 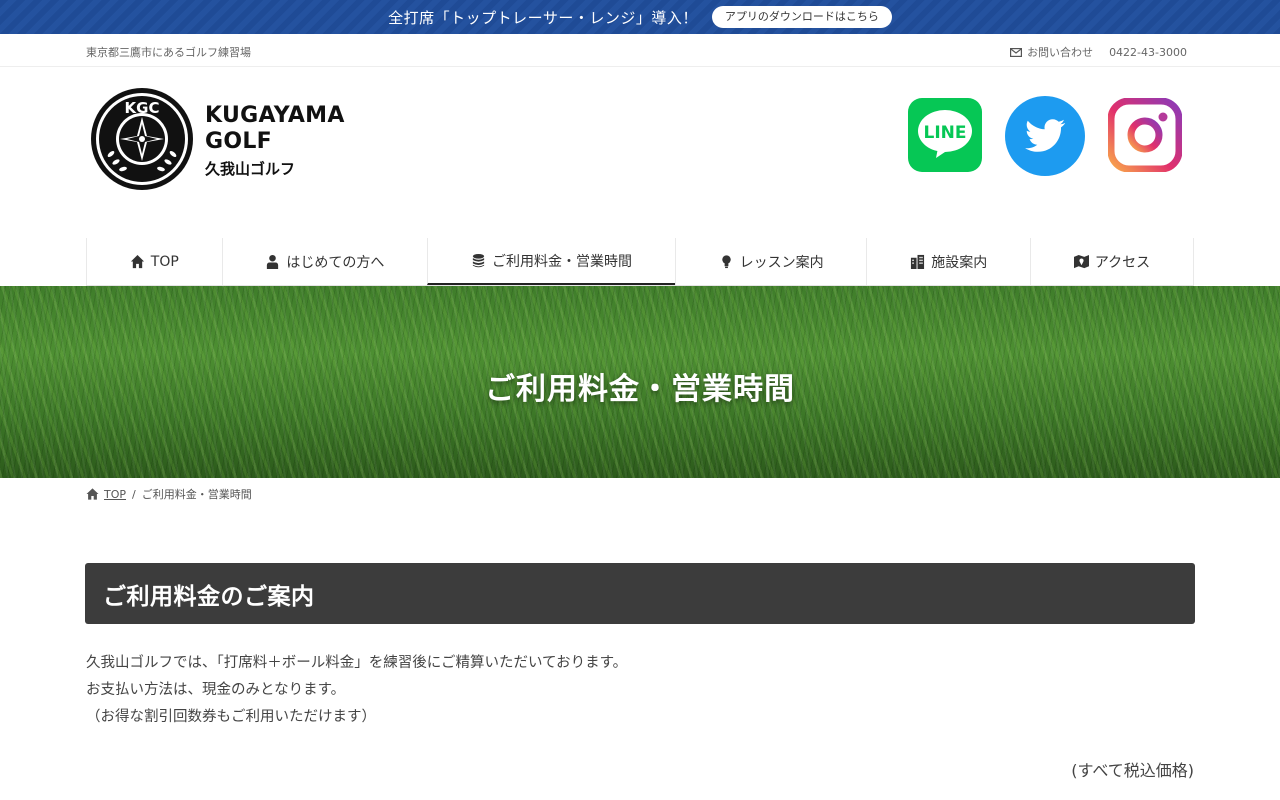 What do you see at coordinates (1132, 770) in the screenshot?
I see `tax-note: (すべて税込価格)` at bounding box center [1132, 770].